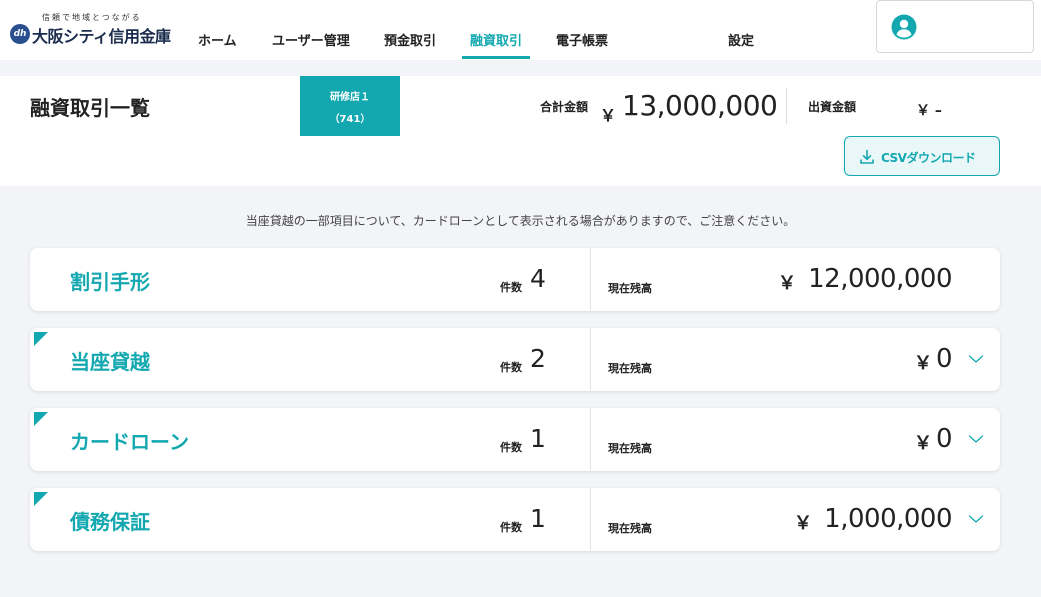  I want to click on nav-loan-transactions: 融資取引, so click(496, 39).